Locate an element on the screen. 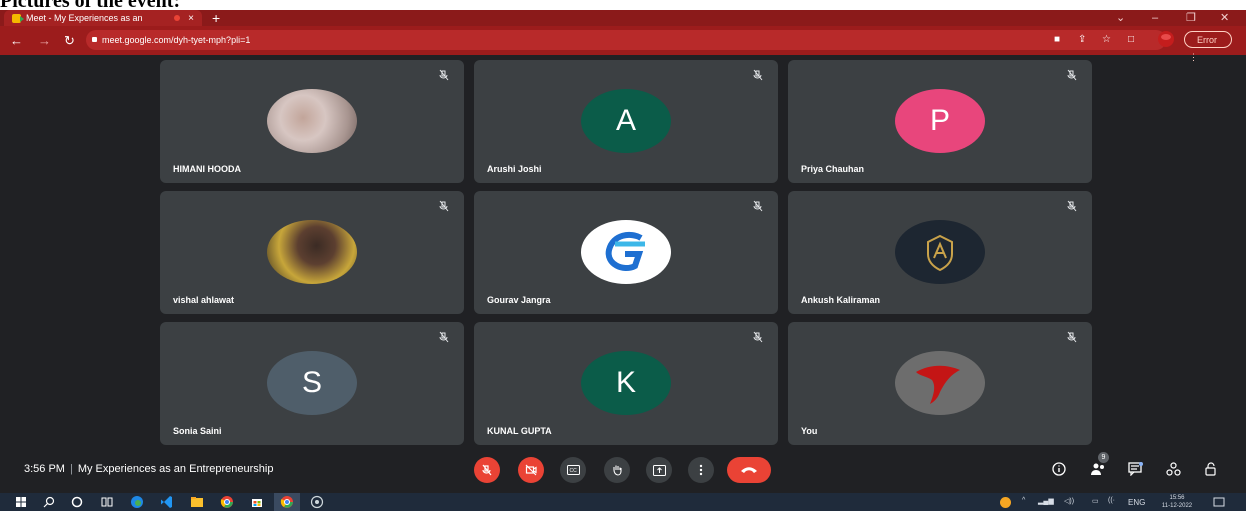  chat-icon is located at coordinates (1135, 469).